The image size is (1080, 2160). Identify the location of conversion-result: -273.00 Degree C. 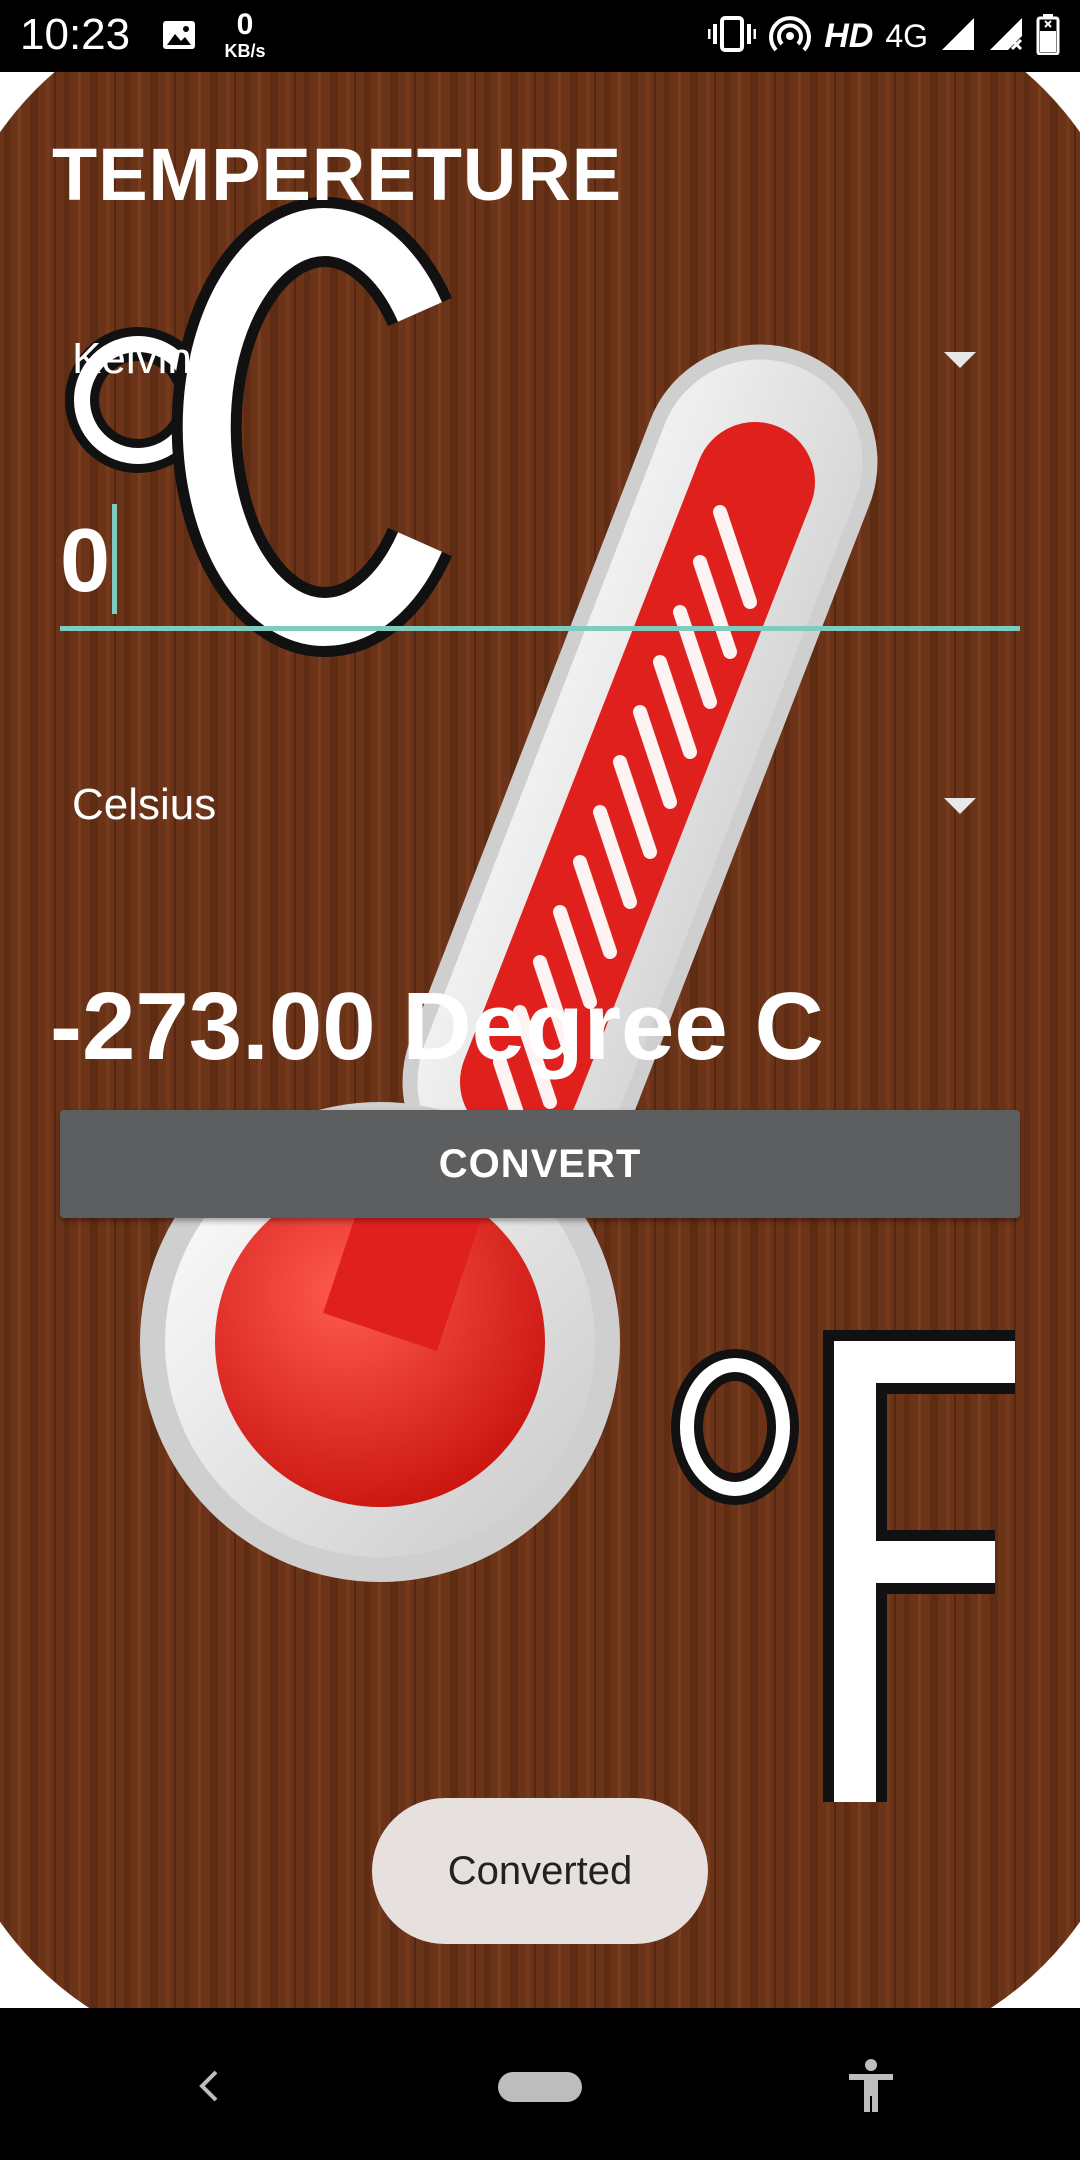
(437, 1026).